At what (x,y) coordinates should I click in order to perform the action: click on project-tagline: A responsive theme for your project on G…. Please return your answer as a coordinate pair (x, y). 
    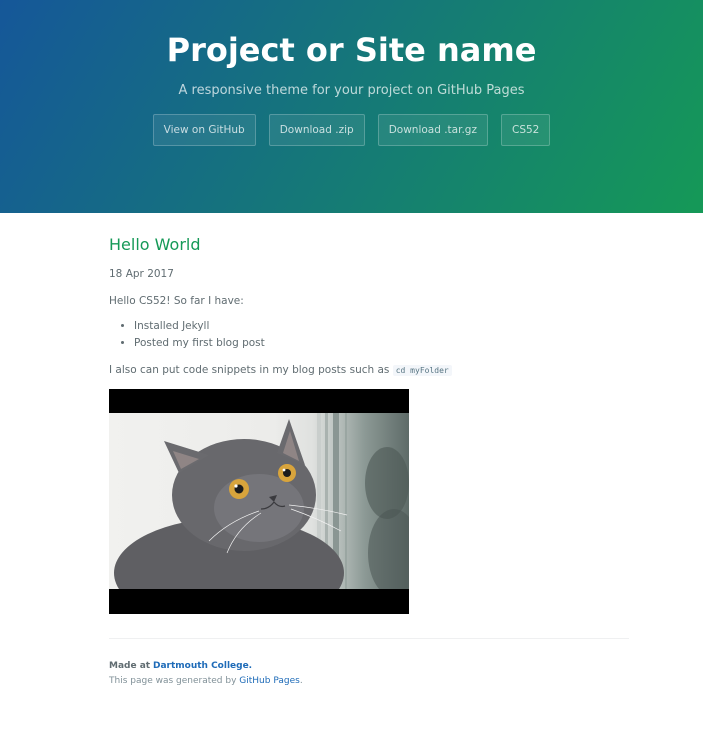
    Looking at the image, I should click on (351, 90).